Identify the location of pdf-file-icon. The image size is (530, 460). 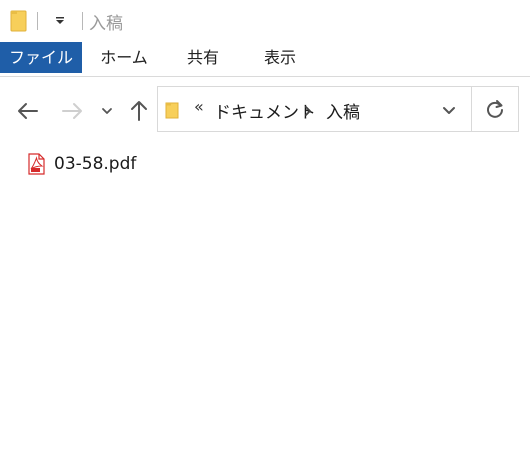
(36, 164).